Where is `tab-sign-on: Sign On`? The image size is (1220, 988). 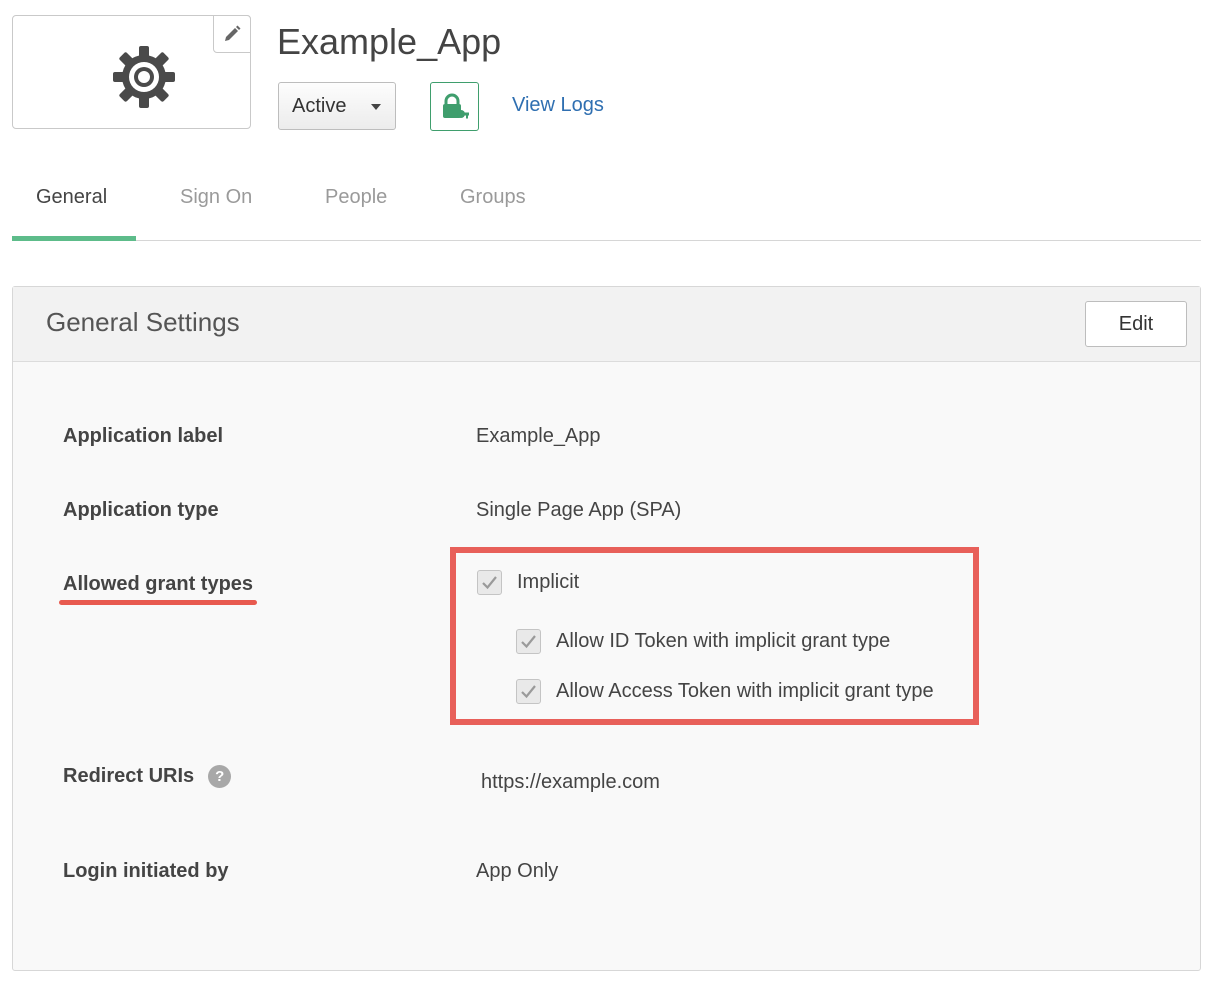
tab-sign-on: Sign On is located at coordinates (216, 197).